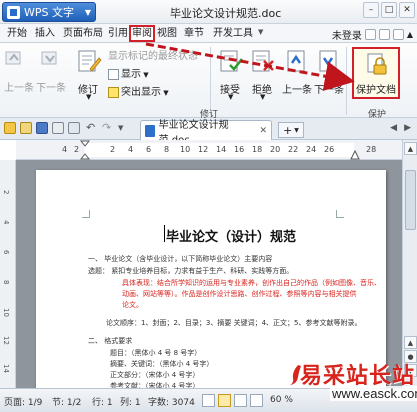 The image size is (417, 412). Describe the element at coordinates (113, 74) in the screenshot. I see `show-markup-icon` at that location.